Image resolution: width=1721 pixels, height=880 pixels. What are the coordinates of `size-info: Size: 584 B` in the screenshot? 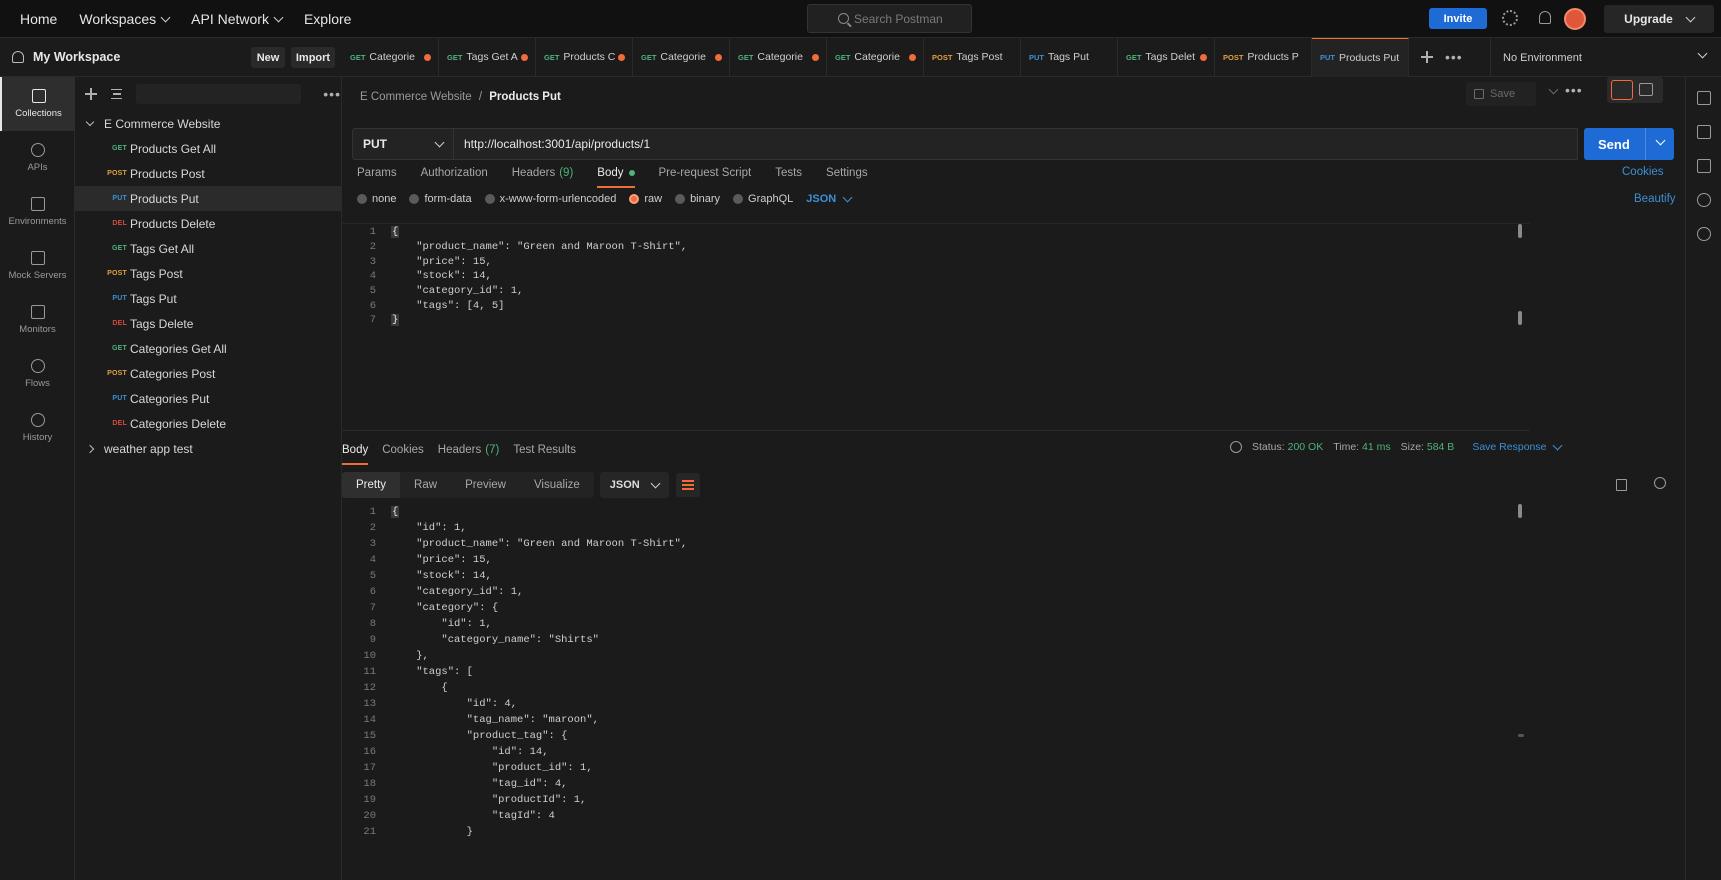 It's located at (1428, 447).